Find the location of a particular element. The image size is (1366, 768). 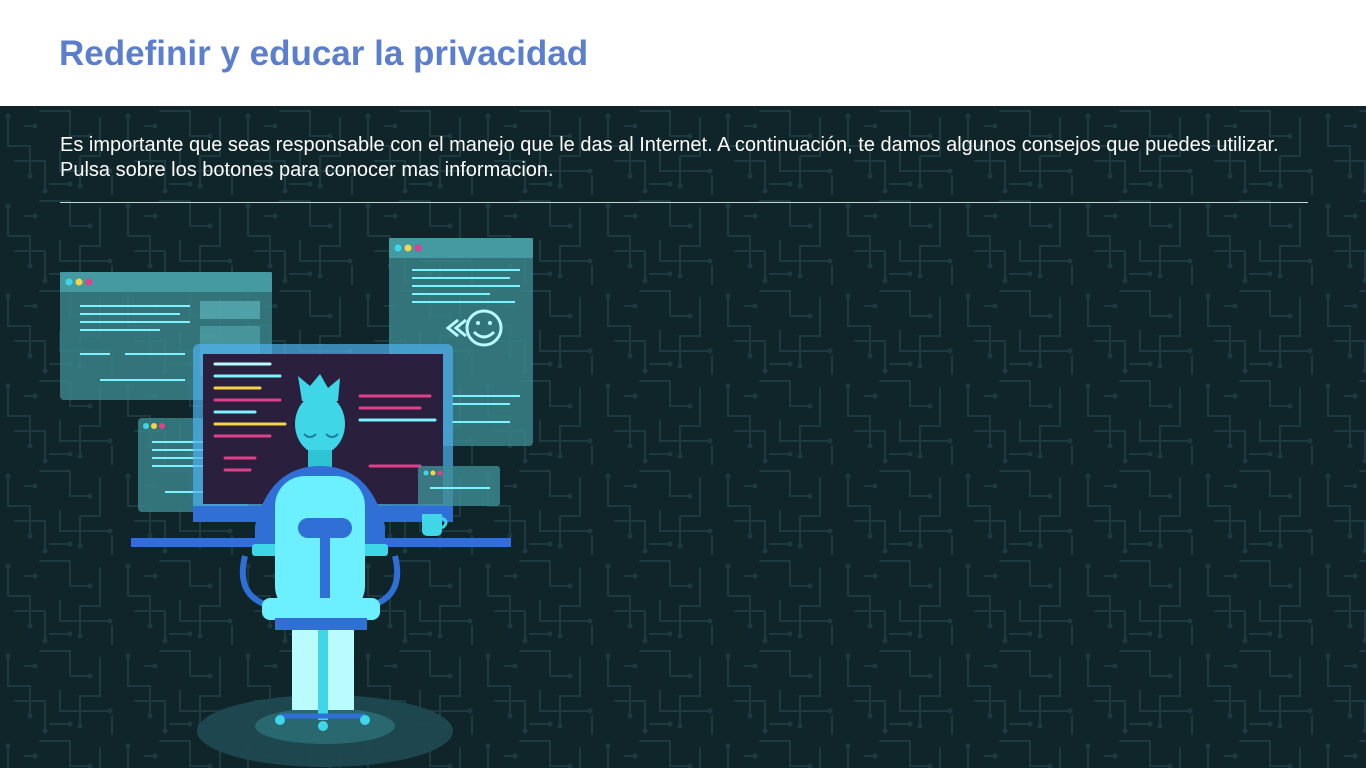

header: Redefinir y educar la privacidad is located at coordinates (683, 53).